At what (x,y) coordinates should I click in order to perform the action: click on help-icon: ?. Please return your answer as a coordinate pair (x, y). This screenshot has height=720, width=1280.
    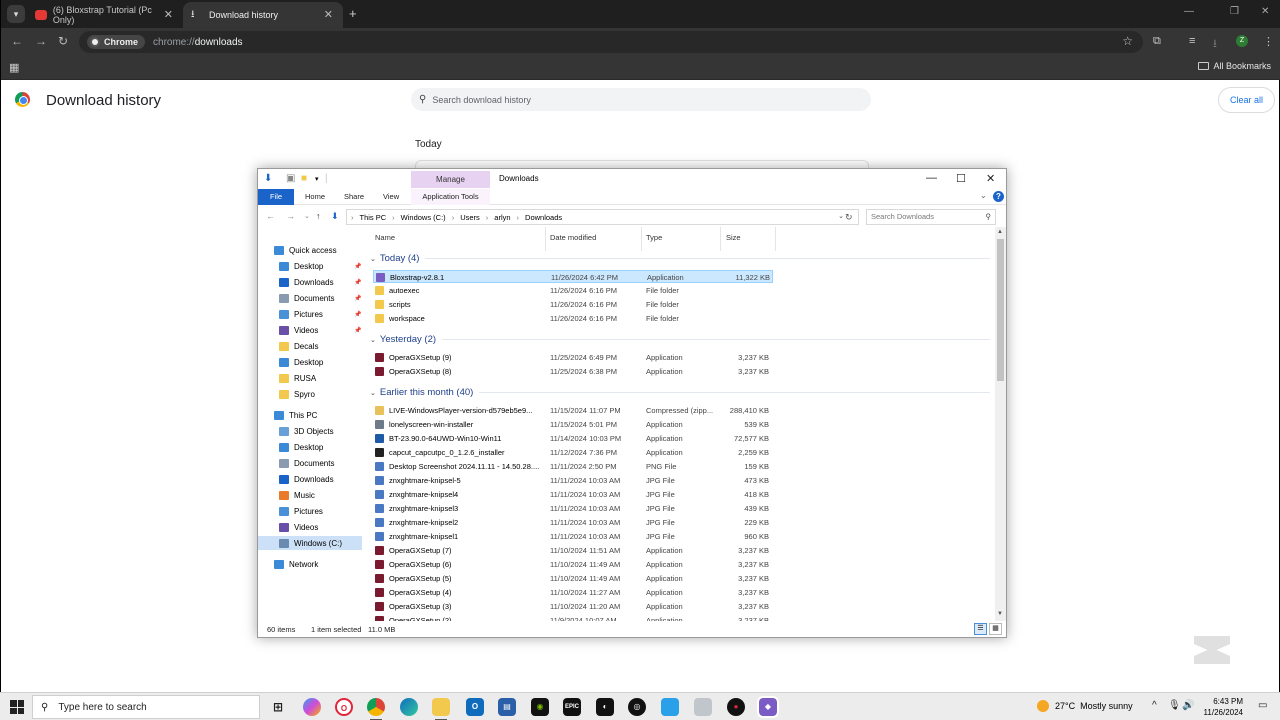
    Looking at the image, I should click on (998, 196).